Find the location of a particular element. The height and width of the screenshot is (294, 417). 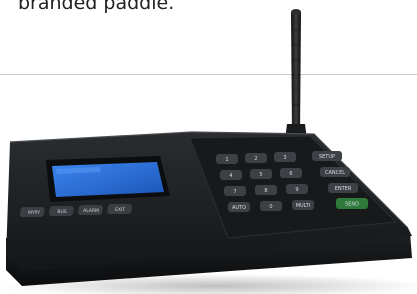

keypad-key: 6 is located at coordinates (291, 173).